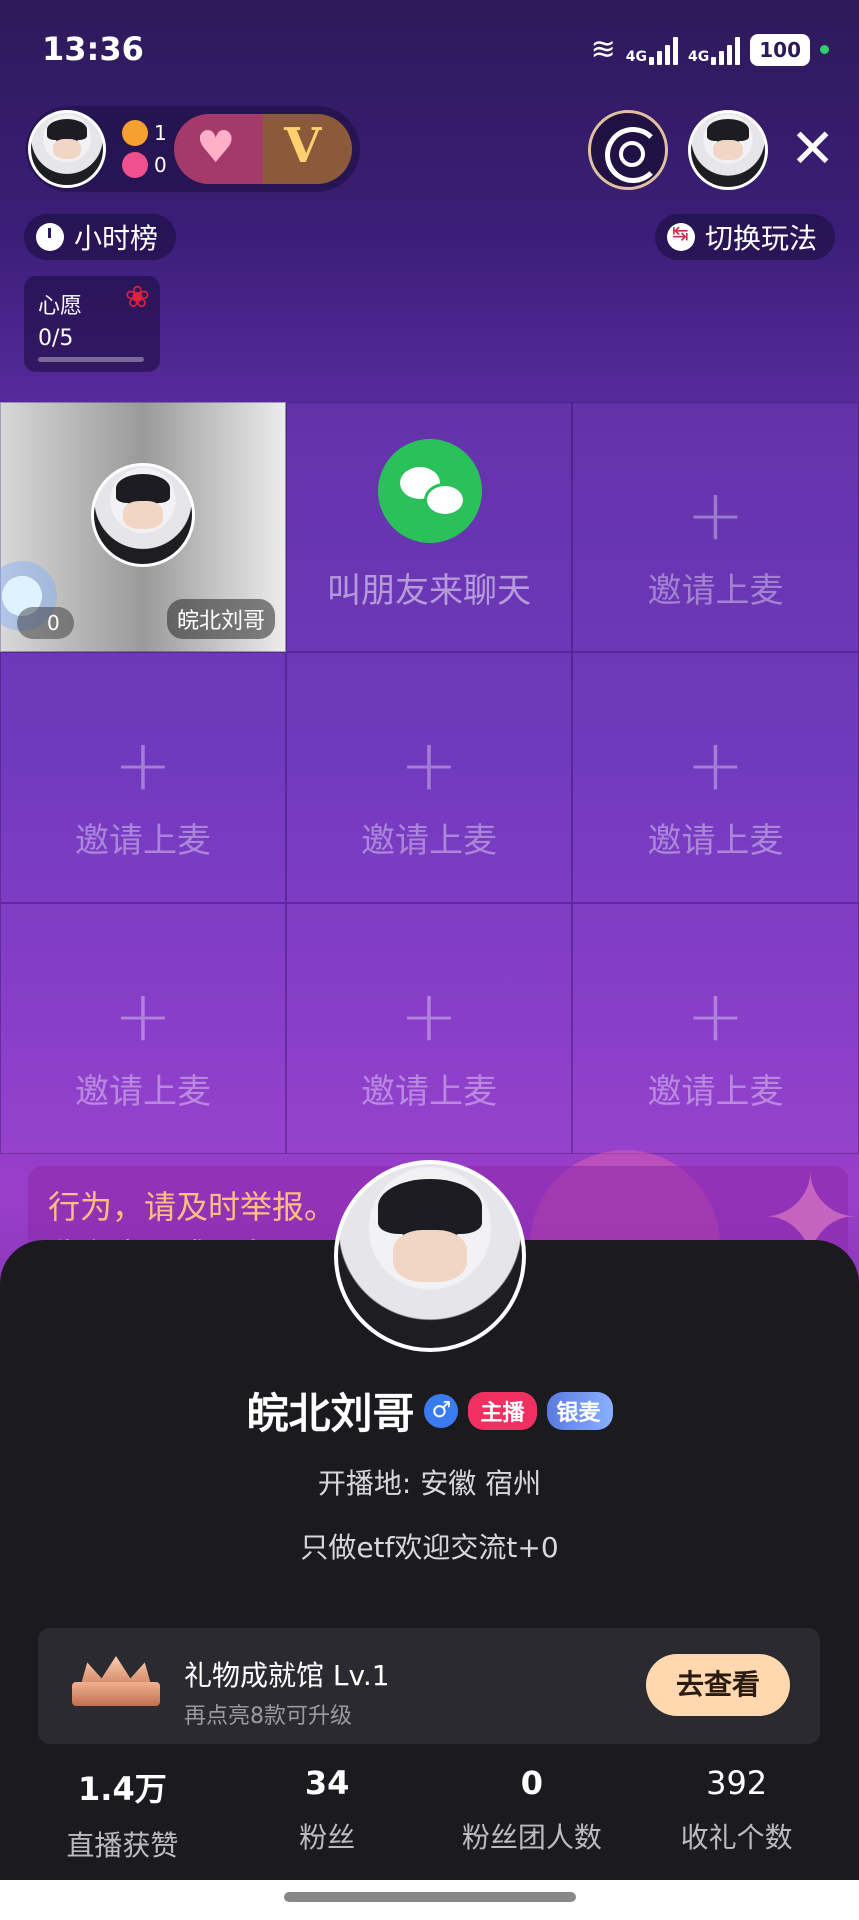  I want to click on wish-title: 心愿, so click(60, 306).